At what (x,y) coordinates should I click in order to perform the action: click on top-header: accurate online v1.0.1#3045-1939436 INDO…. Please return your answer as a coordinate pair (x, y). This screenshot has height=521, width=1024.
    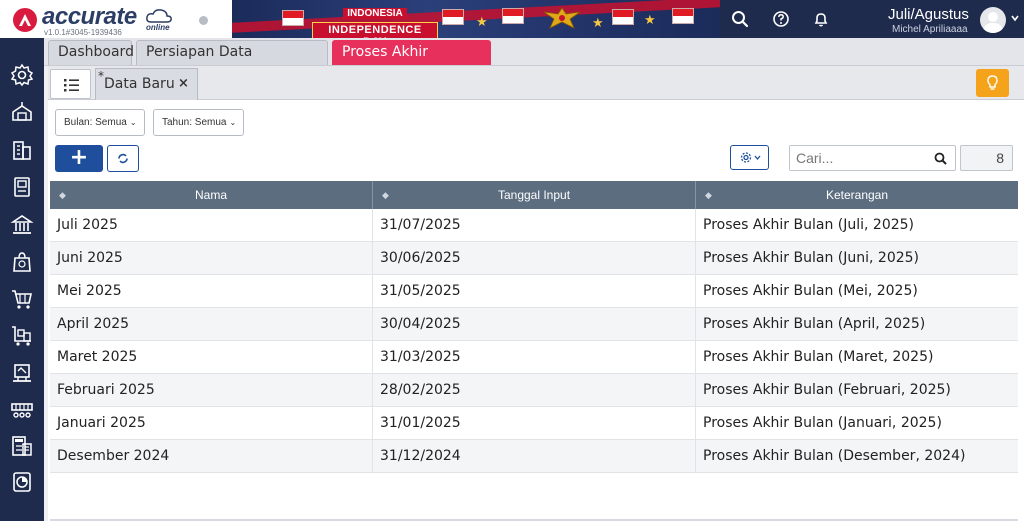
    Looking at the image, I should click on (512, 19).